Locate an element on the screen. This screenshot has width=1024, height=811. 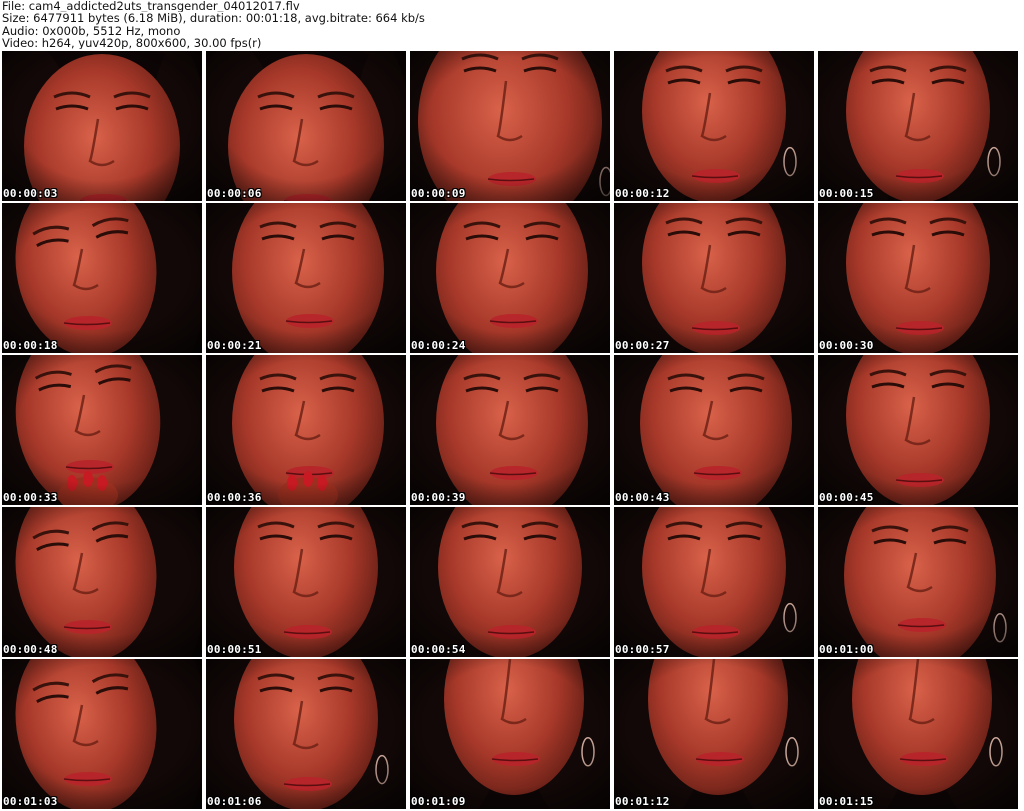
video-frame-thumbnail: 00:00:33 is located at coordinates (102, 430).